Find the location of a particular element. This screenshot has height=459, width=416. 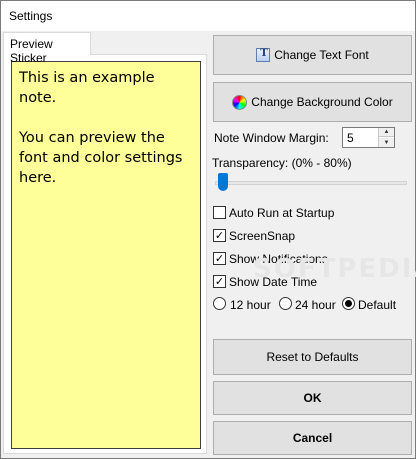

spinner-arrows: ▲ ▼ is located at coordinates (386, 137).